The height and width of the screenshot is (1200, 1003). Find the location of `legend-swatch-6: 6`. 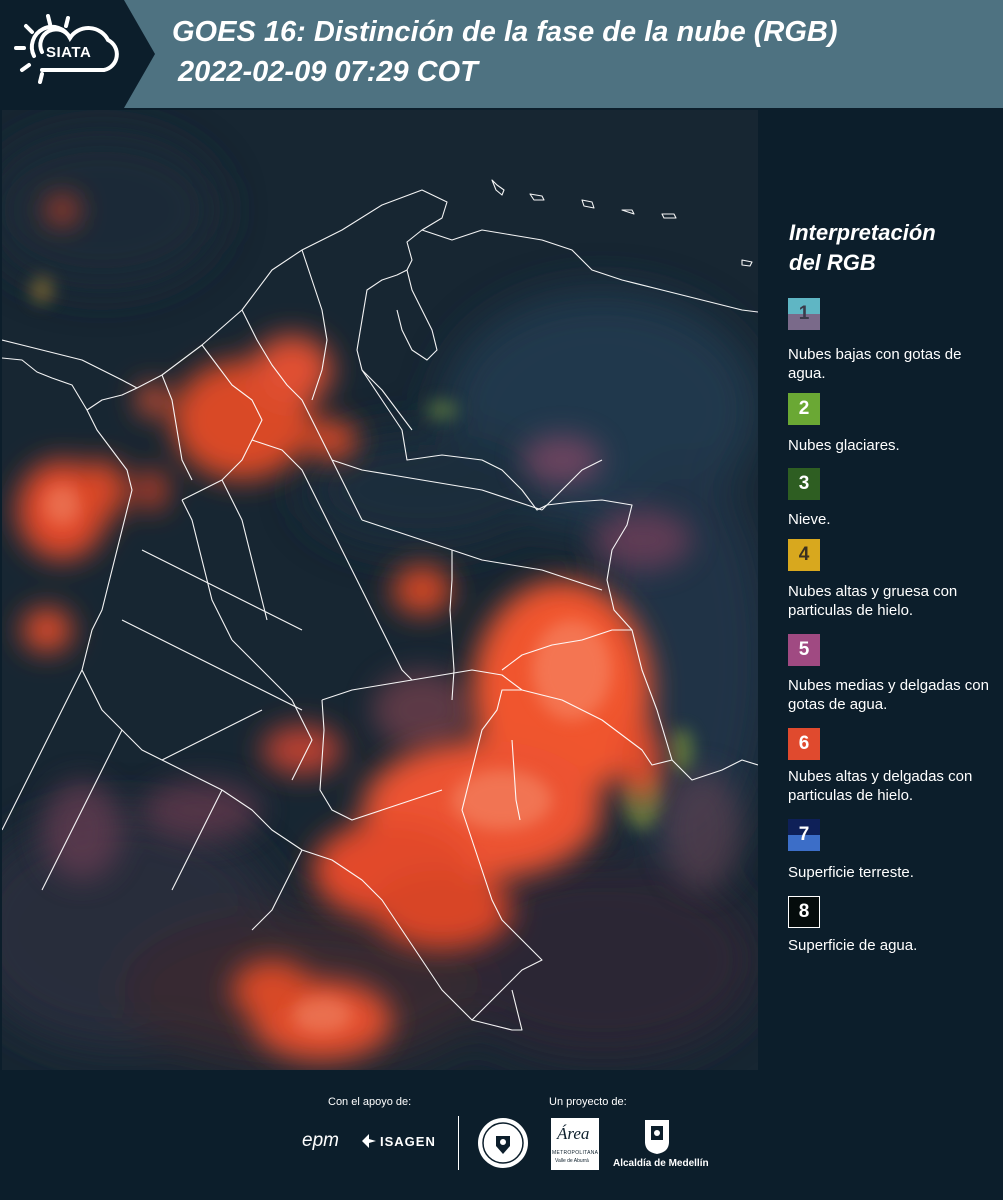

legend-swatch-6: 6 is located at coordinates (804, 744).